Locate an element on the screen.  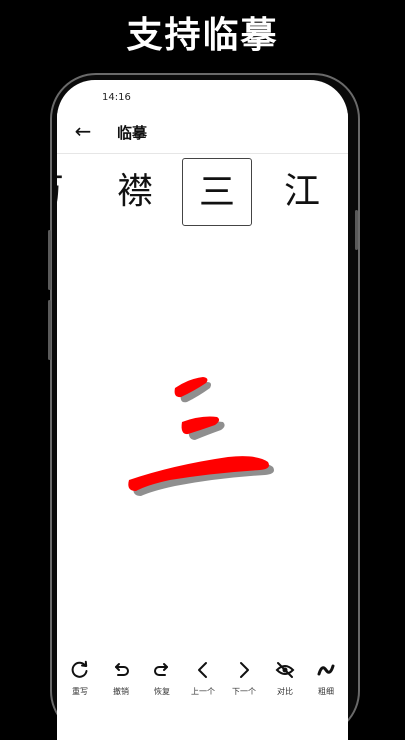
calligraphy-strokes is located at coordinates (201, 436).